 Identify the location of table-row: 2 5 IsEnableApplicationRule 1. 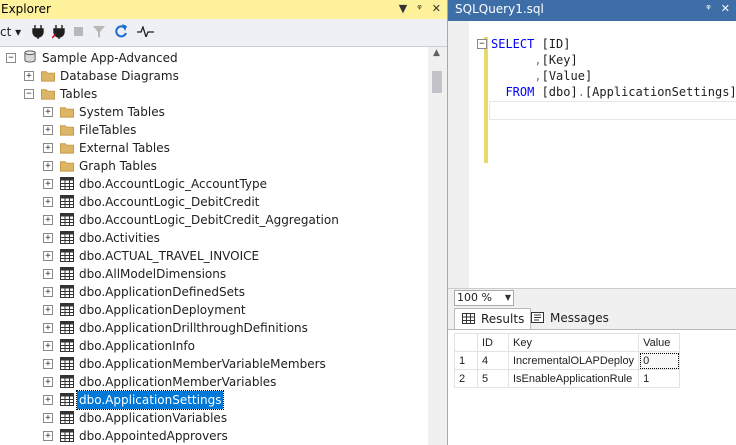
(567, 378).